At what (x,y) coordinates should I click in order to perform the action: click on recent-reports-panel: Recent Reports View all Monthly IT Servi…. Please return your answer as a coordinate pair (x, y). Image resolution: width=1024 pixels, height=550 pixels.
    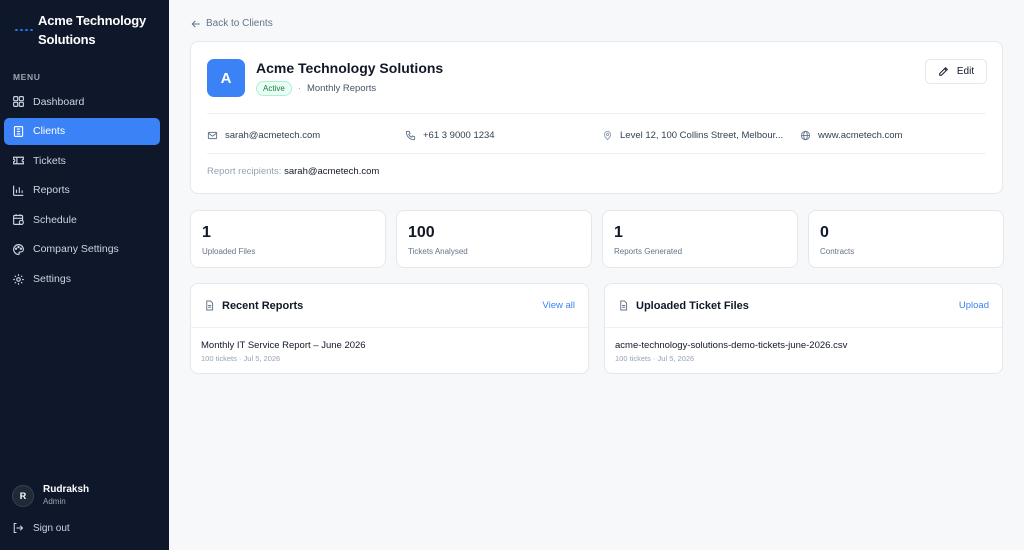
    Looking at the image, I should click on (389, 328).